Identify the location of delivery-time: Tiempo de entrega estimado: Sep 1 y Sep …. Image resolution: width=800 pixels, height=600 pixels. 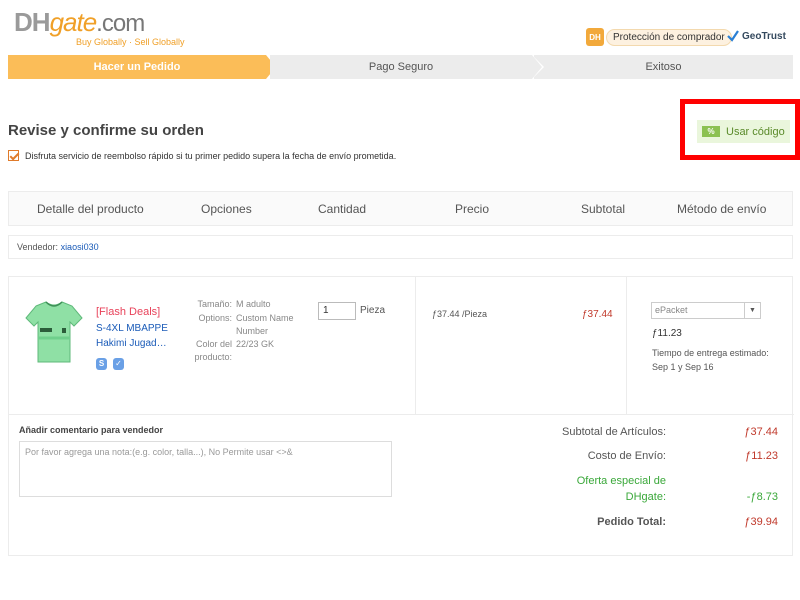
(710, 360).